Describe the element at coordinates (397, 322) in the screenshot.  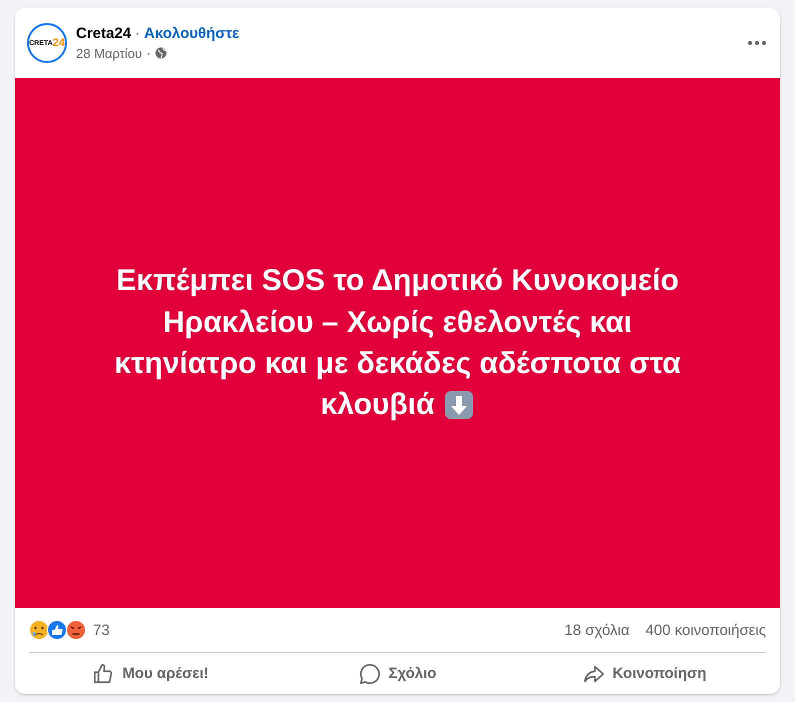
I see `headline-line: Ηρακλείου – Χωρίς εθελοντές και` at that location.